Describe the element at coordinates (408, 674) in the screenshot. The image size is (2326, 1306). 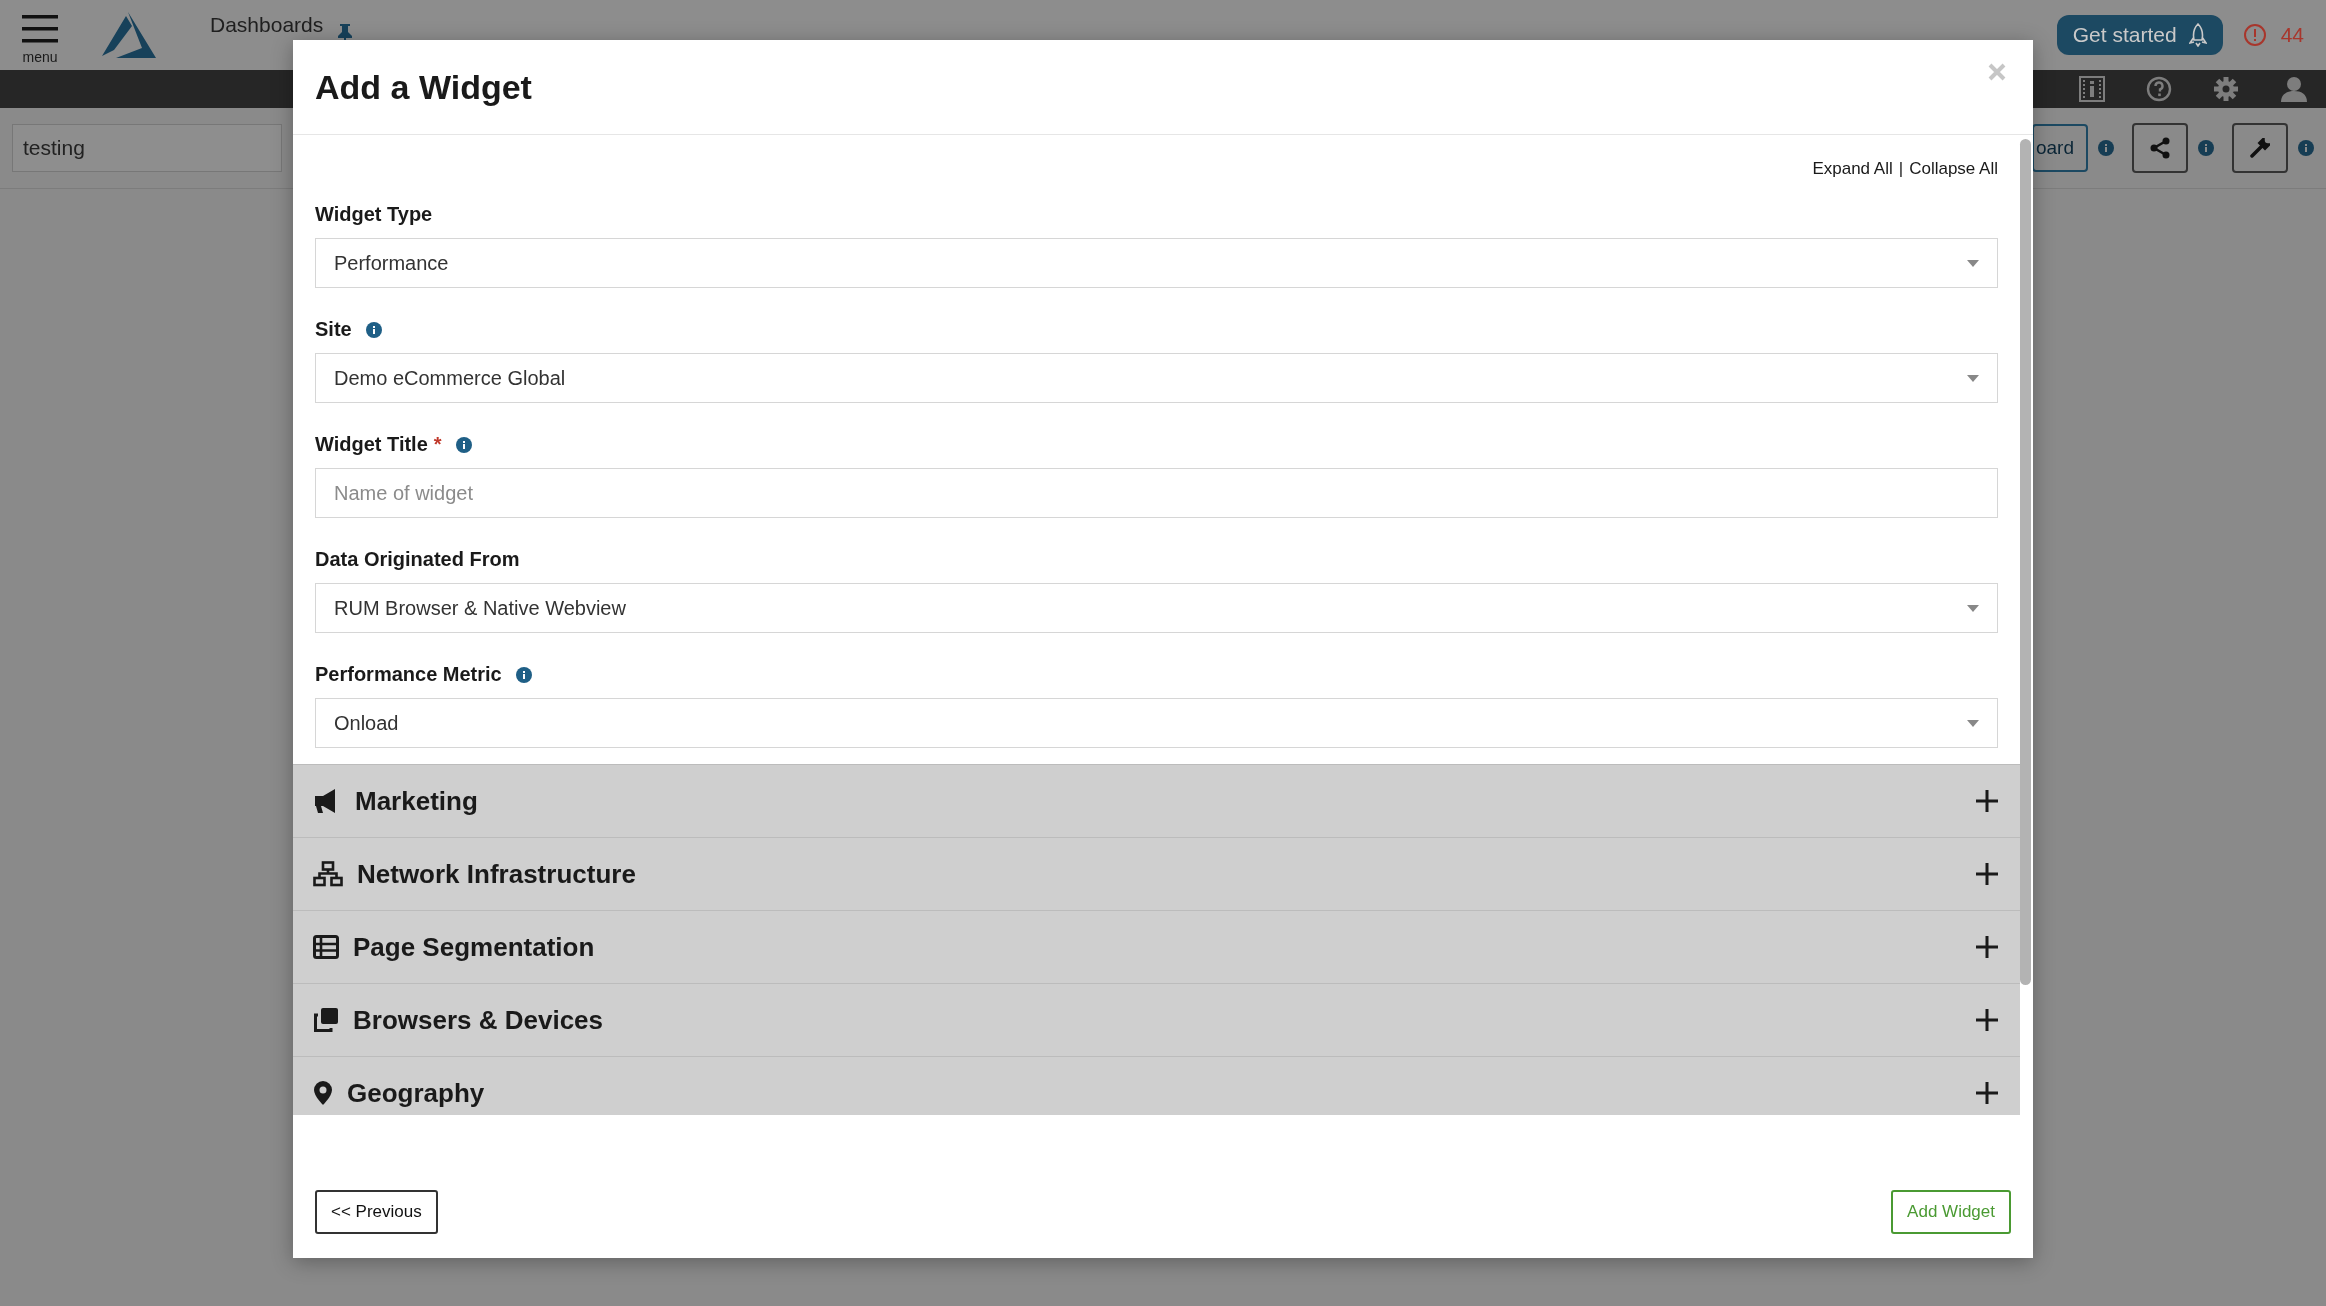
I see `field-label: Performance Metric` at that location.